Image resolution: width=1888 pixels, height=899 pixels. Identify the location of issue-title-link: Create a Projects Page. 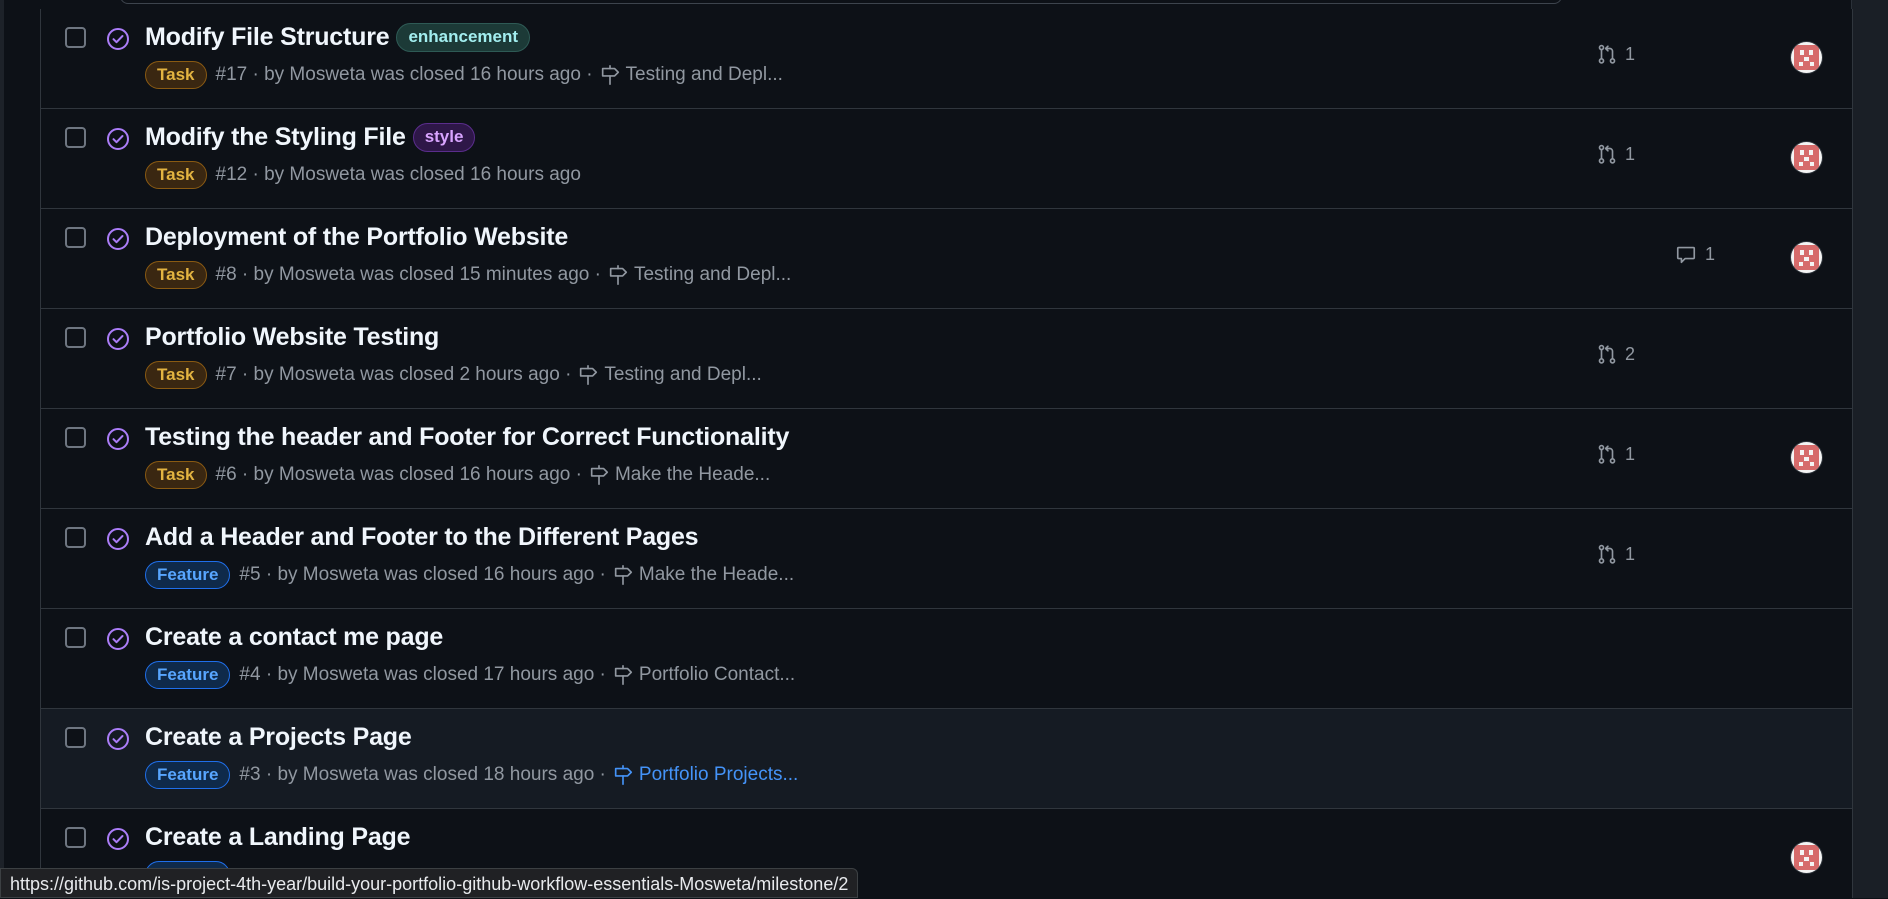
(278, 737).